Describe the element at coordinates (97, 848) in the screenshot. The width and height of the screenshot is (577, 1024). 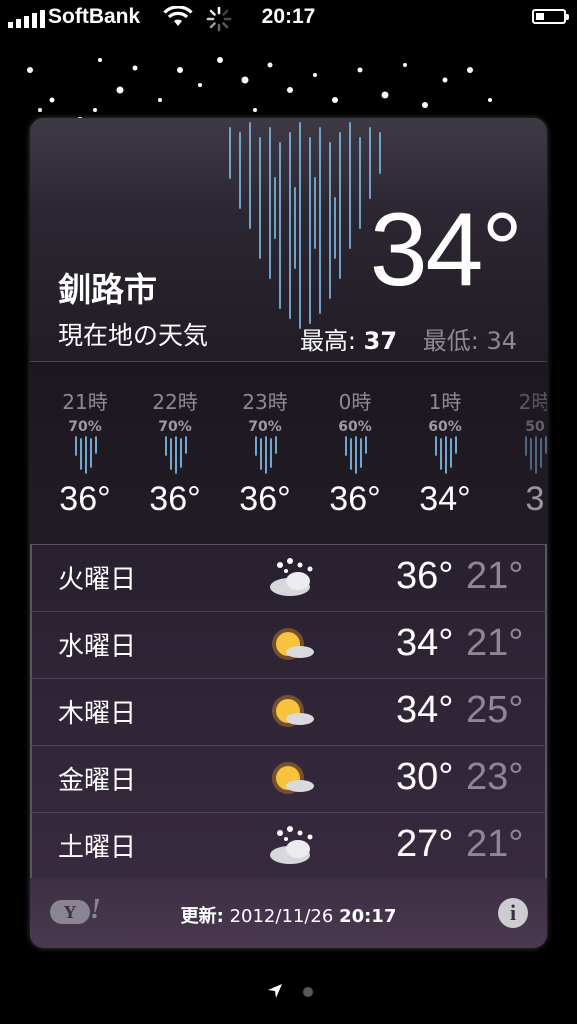
I see `day-name: 土曜日` at that location.